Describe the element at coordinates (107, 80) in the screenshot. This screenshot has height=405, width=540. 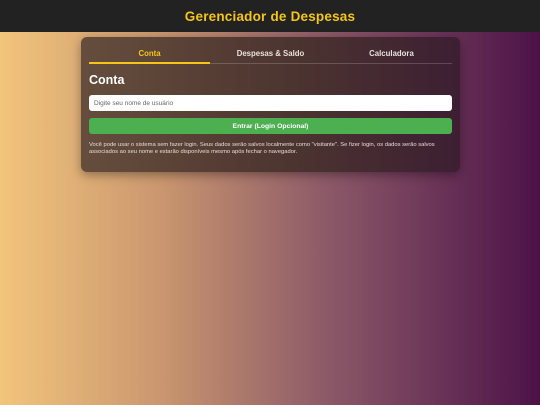
I see `section-title: Conta` at that location.